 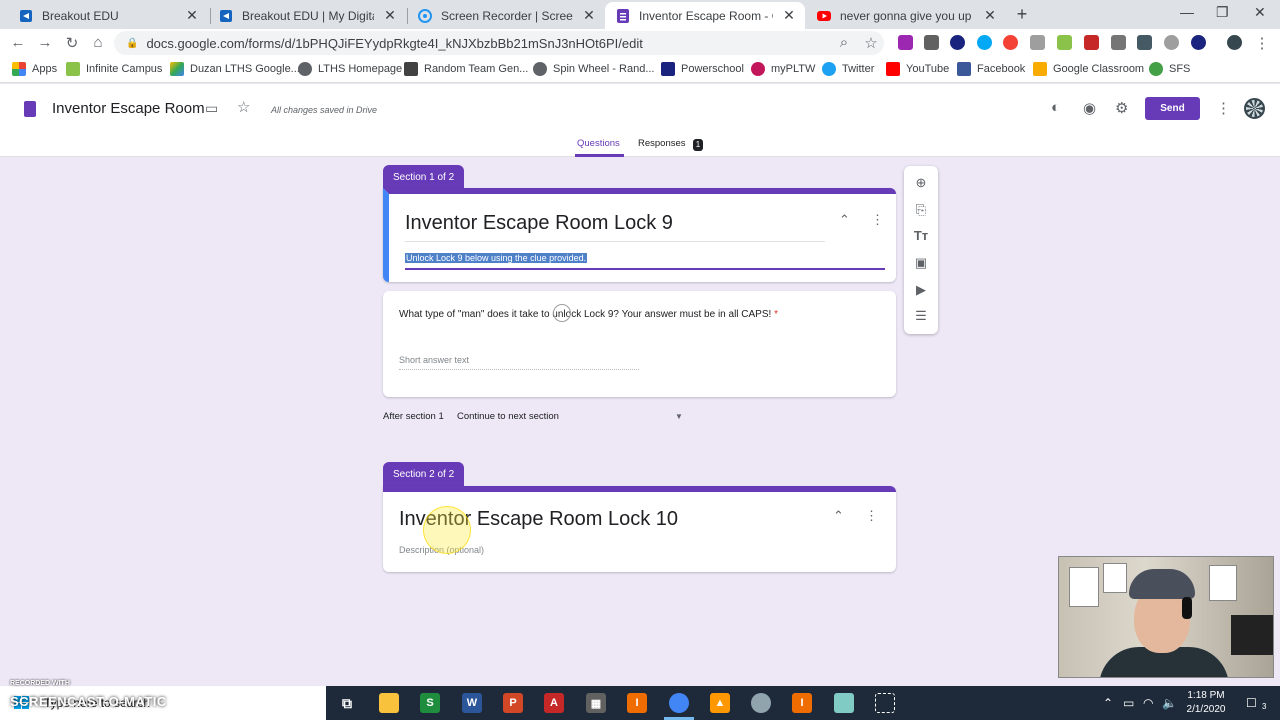 What do you see at coordinates (848, 69) in the screenshot?
I see `bookmark-twitter: Twitter` at bounding box center [848, 69].